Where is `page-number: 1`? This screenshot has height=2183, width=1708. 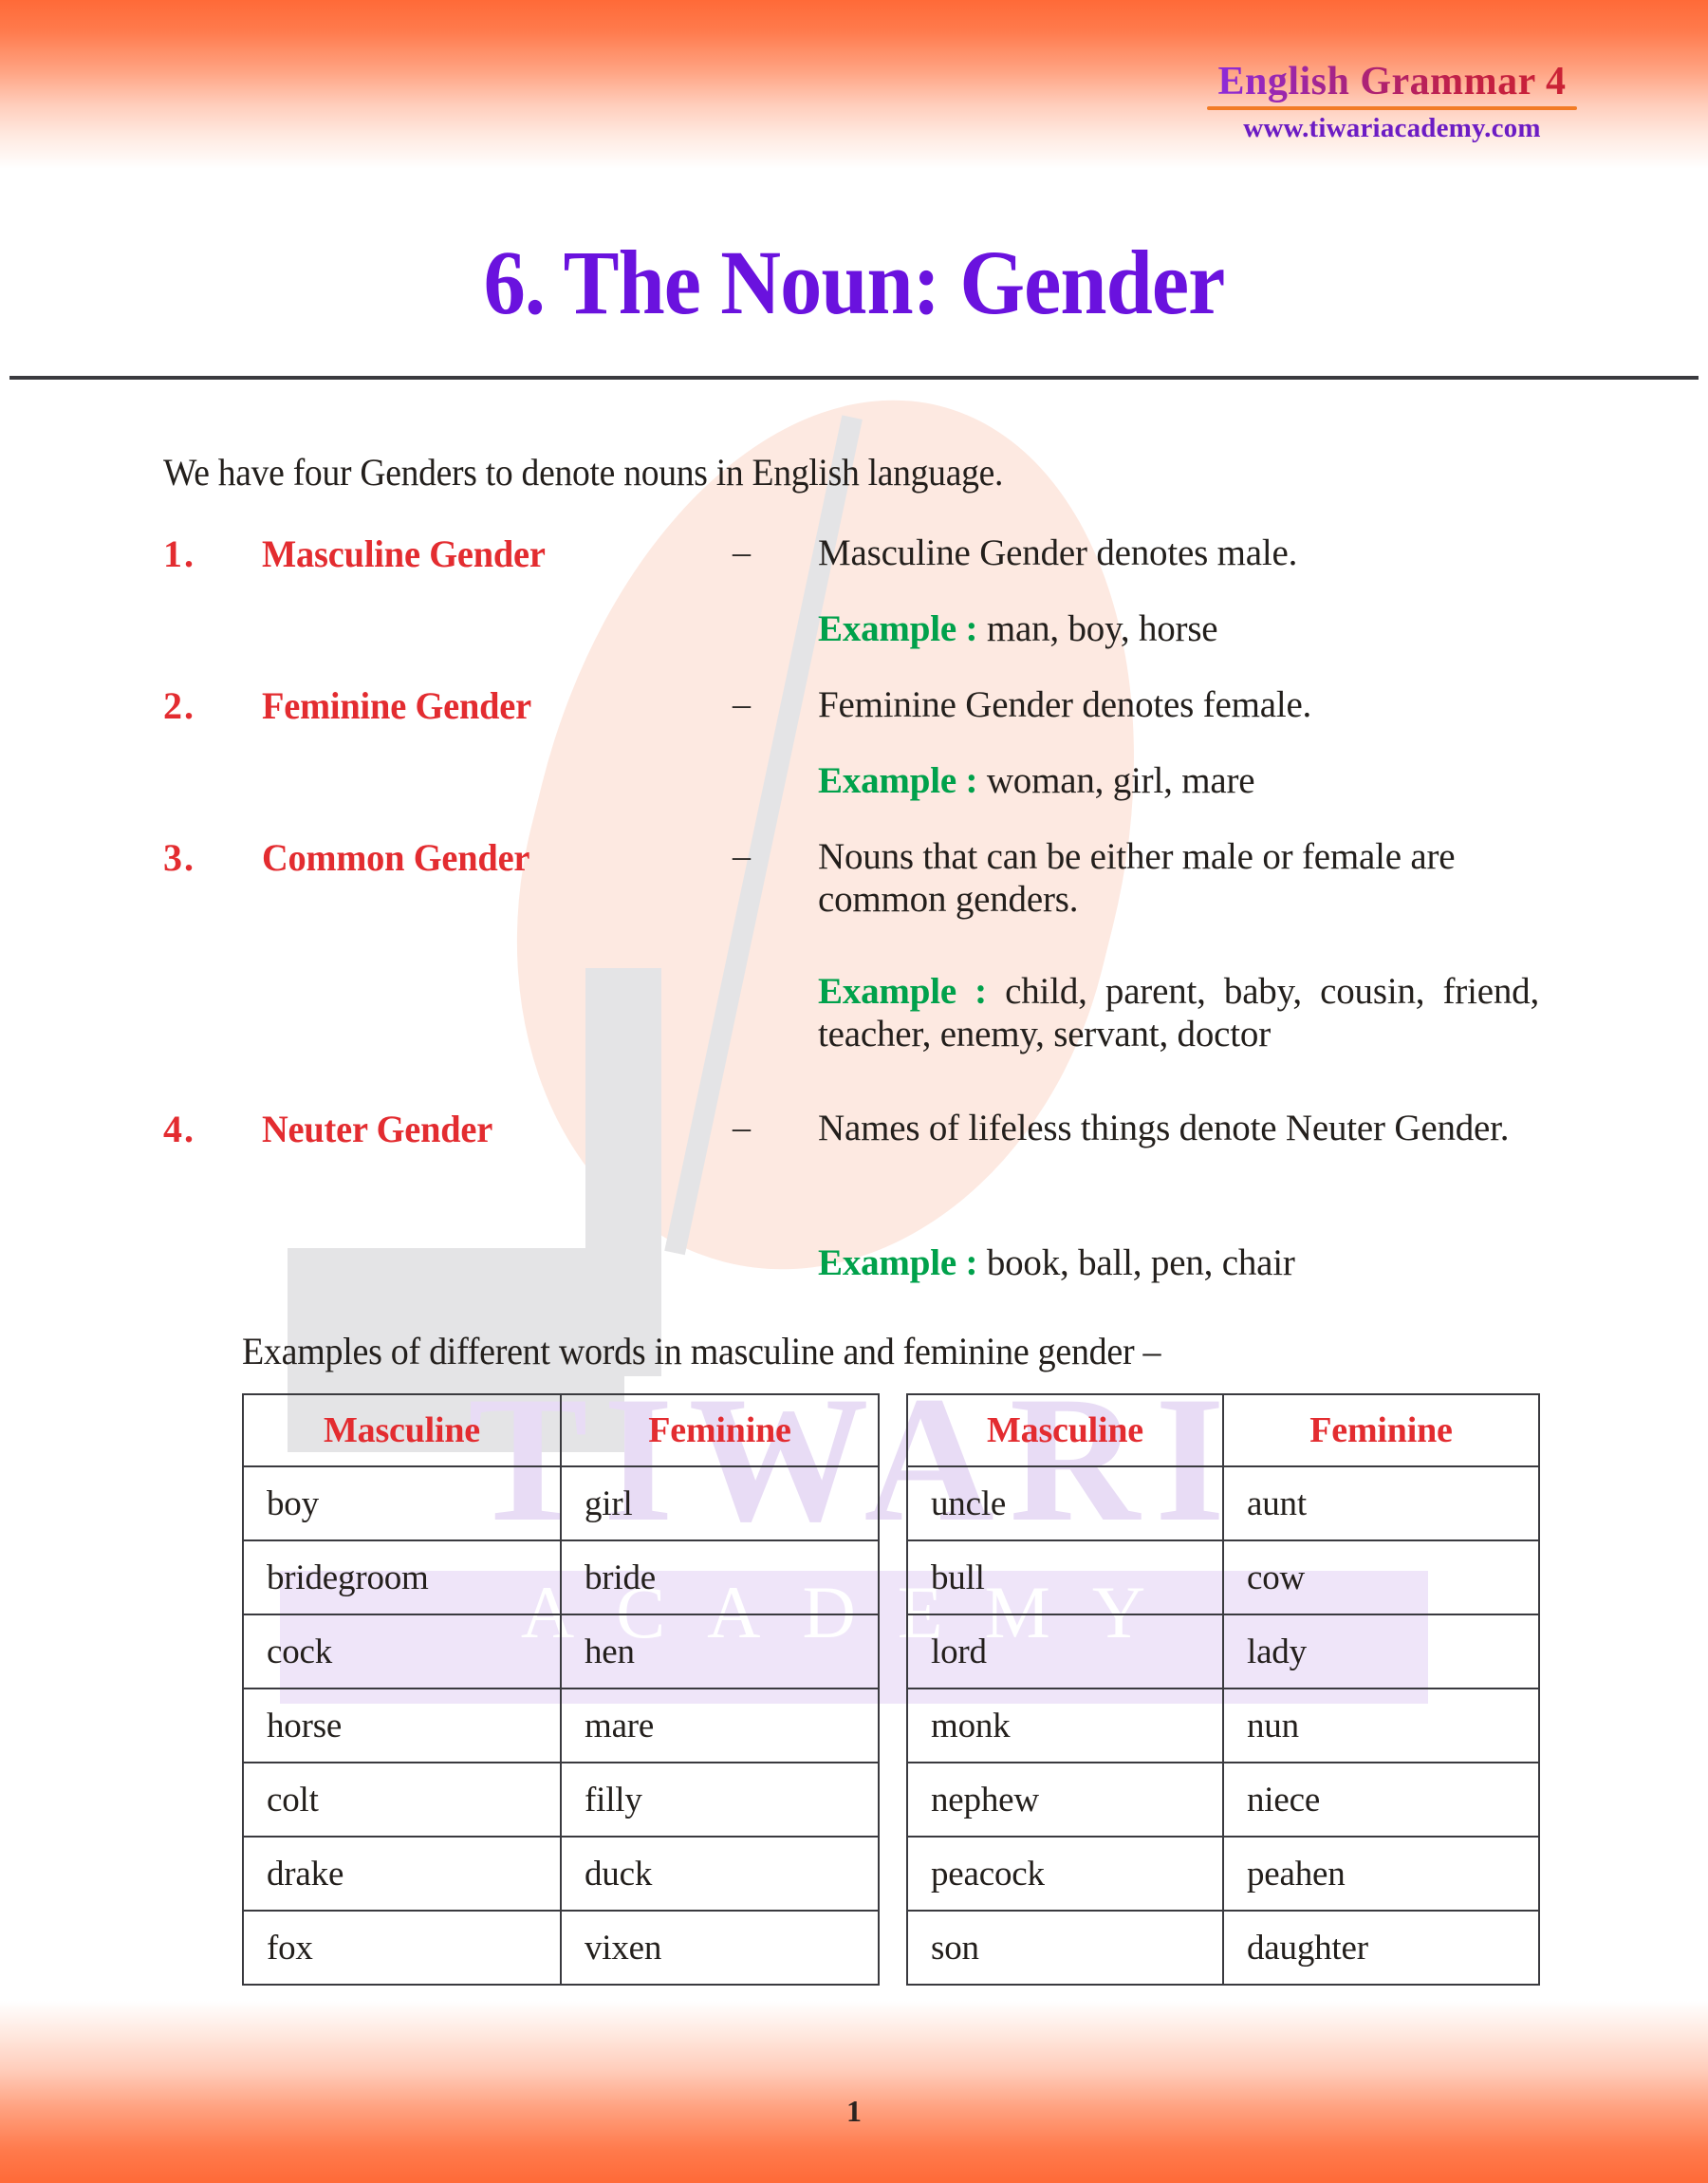 page-number: 1 is located at coordinates (854, 2111).